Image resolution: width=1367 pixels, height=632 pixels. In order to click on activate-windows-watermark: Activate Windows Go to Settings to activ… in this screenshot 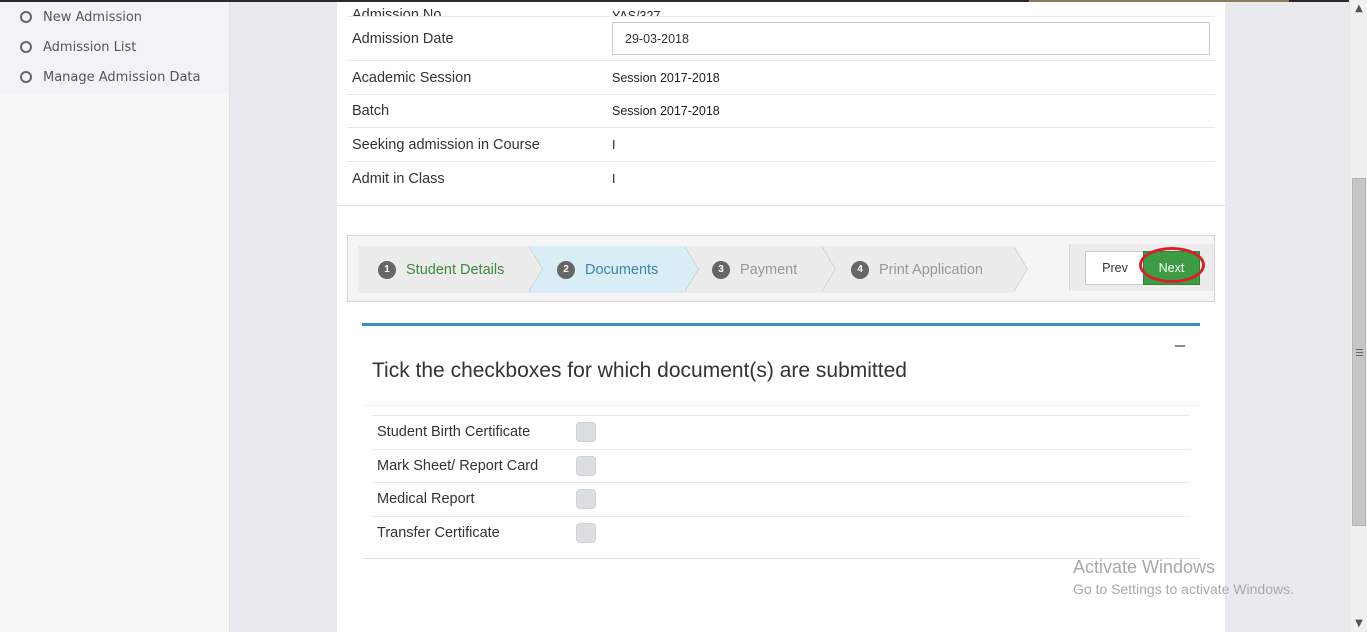, I will do `click(1183, 577)`.